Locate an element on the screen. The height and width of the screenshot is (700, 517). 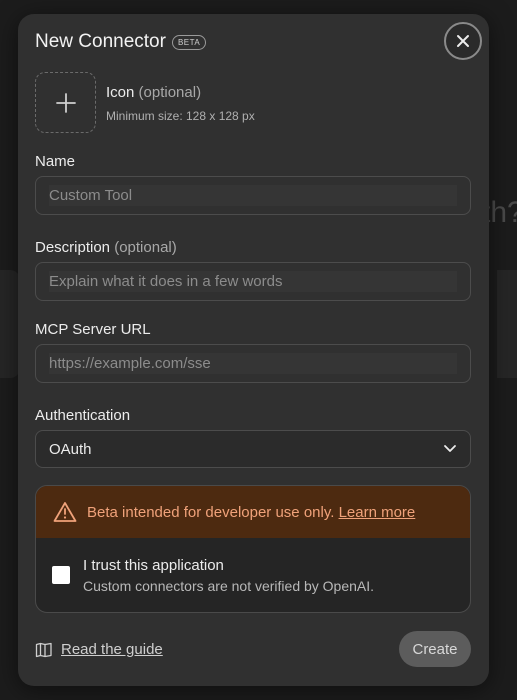
description-label: Description (optional) is located at coordinates (106, 247).